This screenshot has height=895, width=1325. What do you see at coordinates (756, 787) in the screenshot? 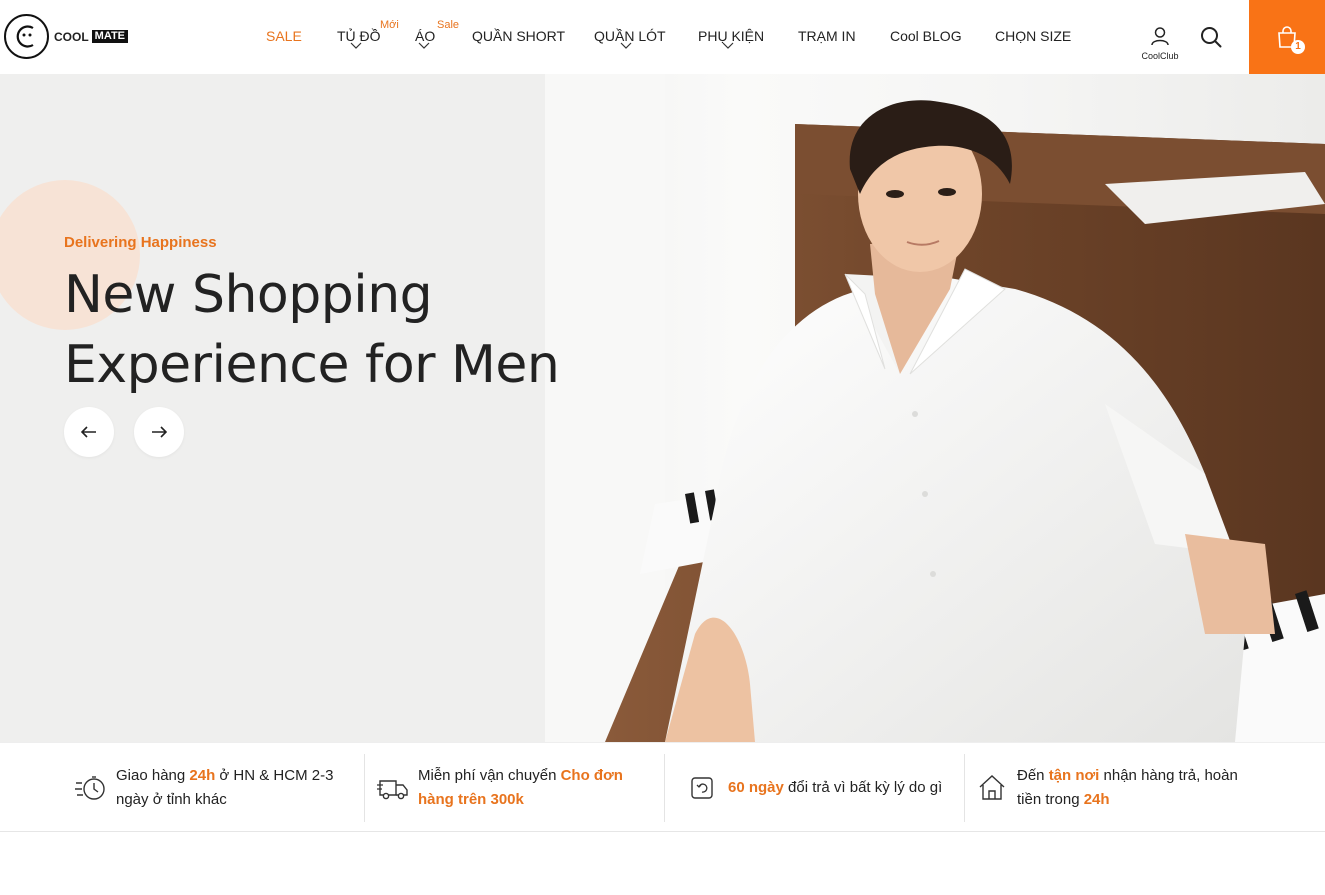
I see `feature-highlight: 60 ngày` at bounding box center [756, 787].